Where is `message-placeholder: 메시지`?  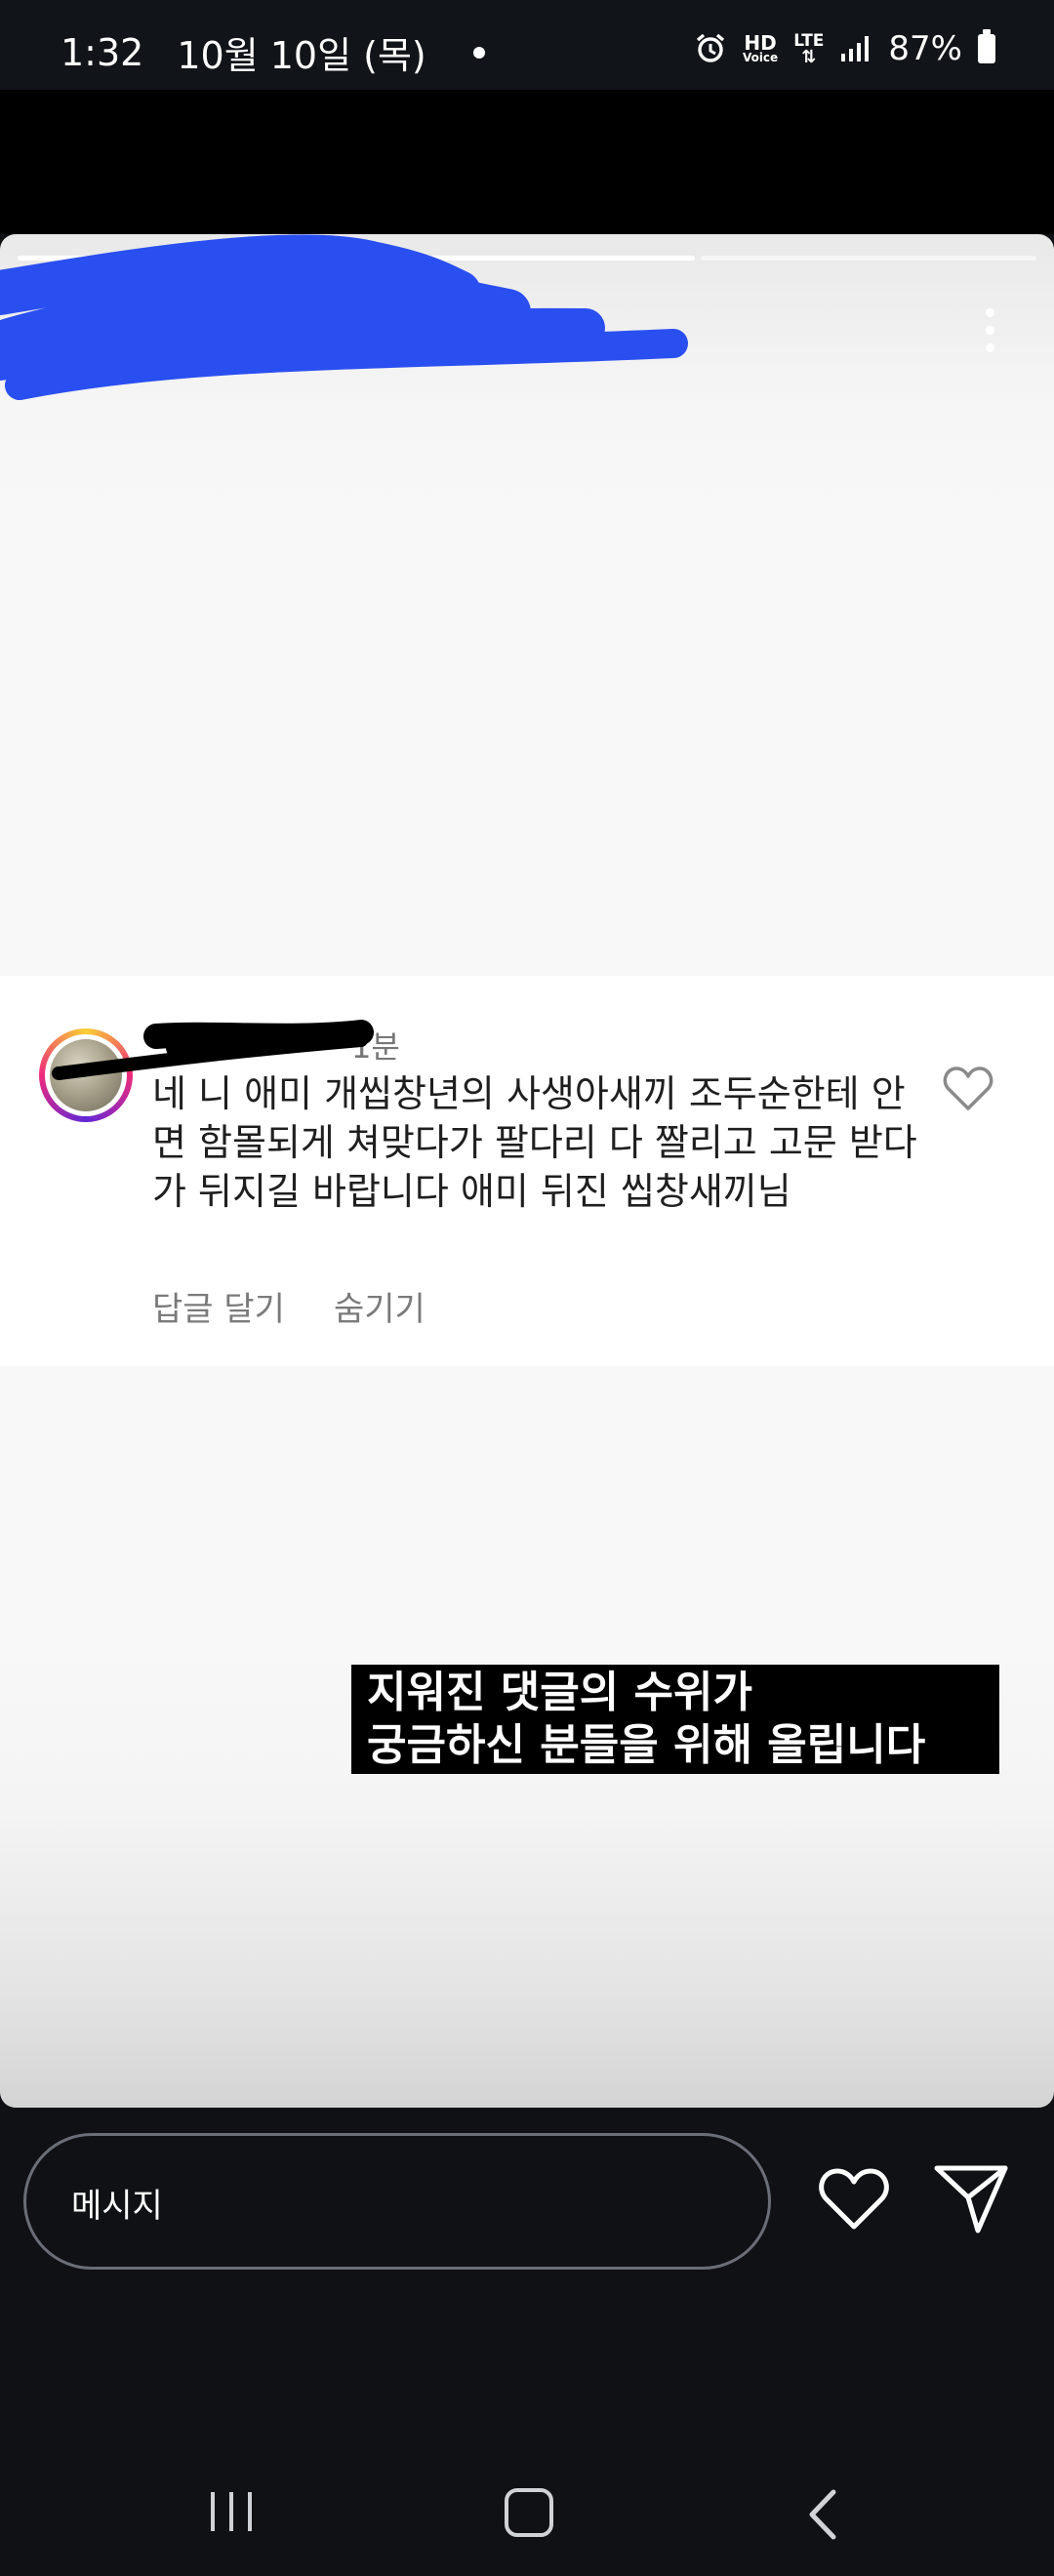
message-placeholder: 메시지 is located at coordinates (117, 2206).